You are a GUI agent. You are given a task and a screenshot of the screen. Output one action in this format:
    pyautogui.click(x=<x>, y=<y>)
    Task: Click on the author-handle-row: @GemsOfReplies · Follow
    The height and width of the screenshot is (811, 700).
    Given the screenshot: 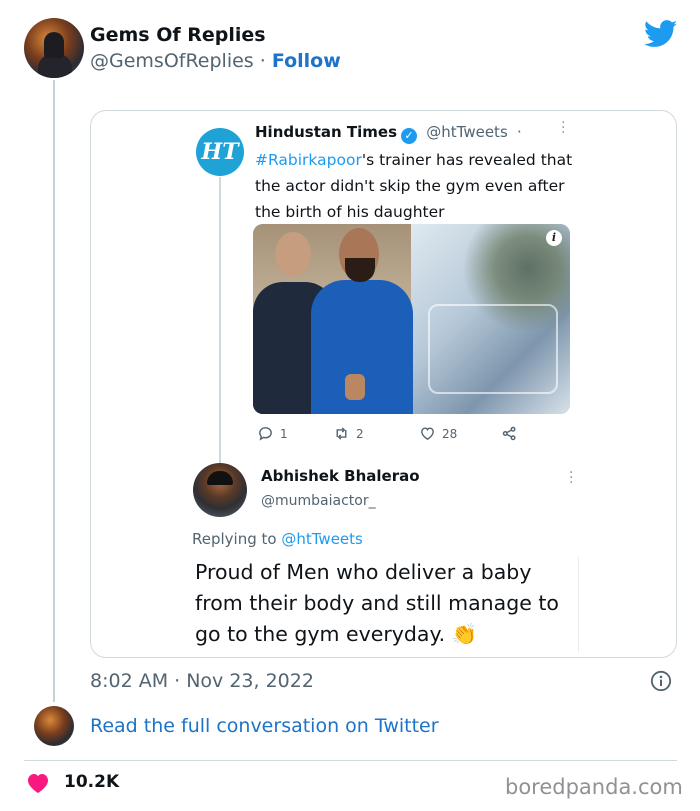 What is the action you would take?
    pyautogui.click(x=215, y=61)
    